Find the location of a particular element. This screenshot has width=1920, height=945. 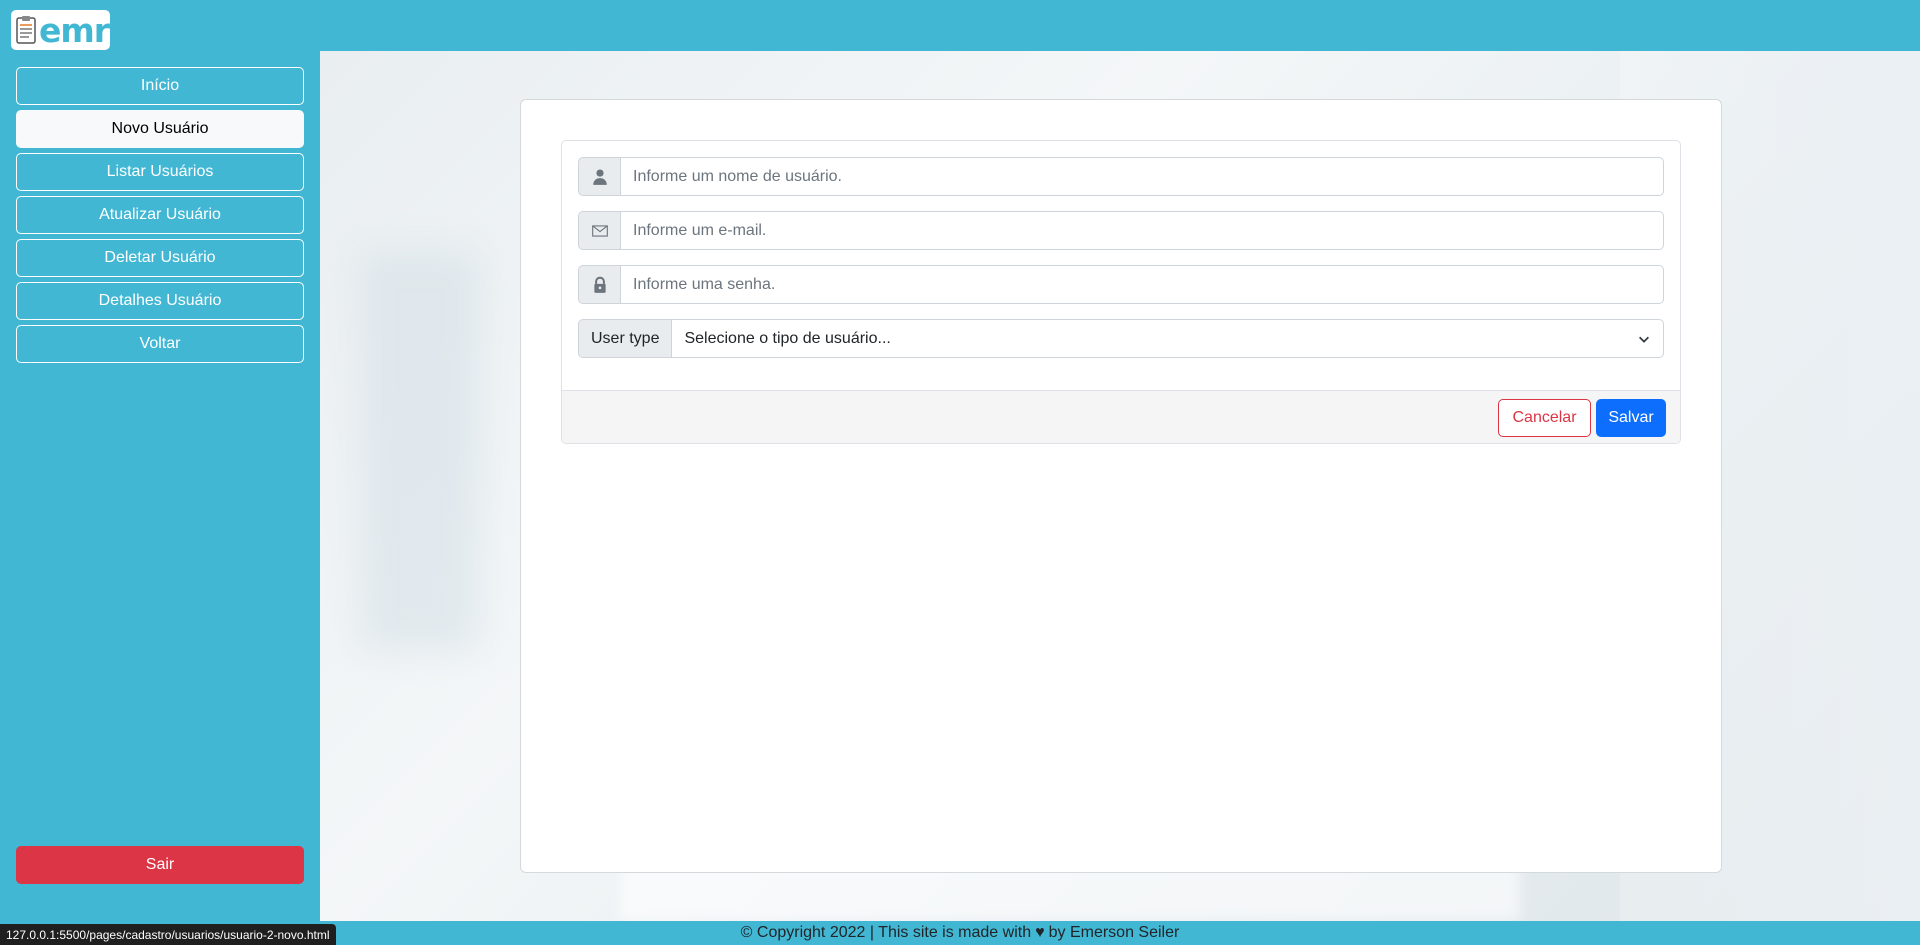

cancel-button: Cancelar is located at coordinates (1544, 418).